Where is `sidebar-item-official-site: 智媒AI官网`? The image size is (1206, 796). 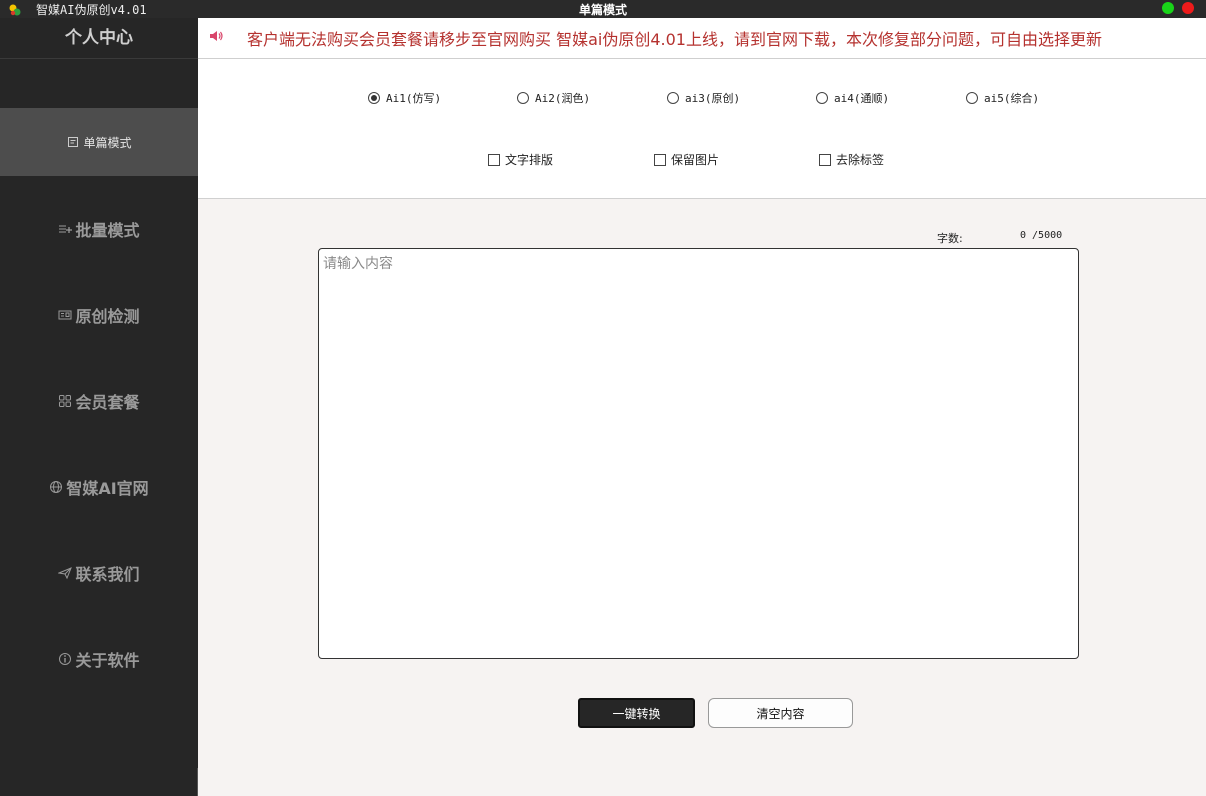 sidebar-item-official-site: 智媒AI官网 is located at coordinates (99, 487).